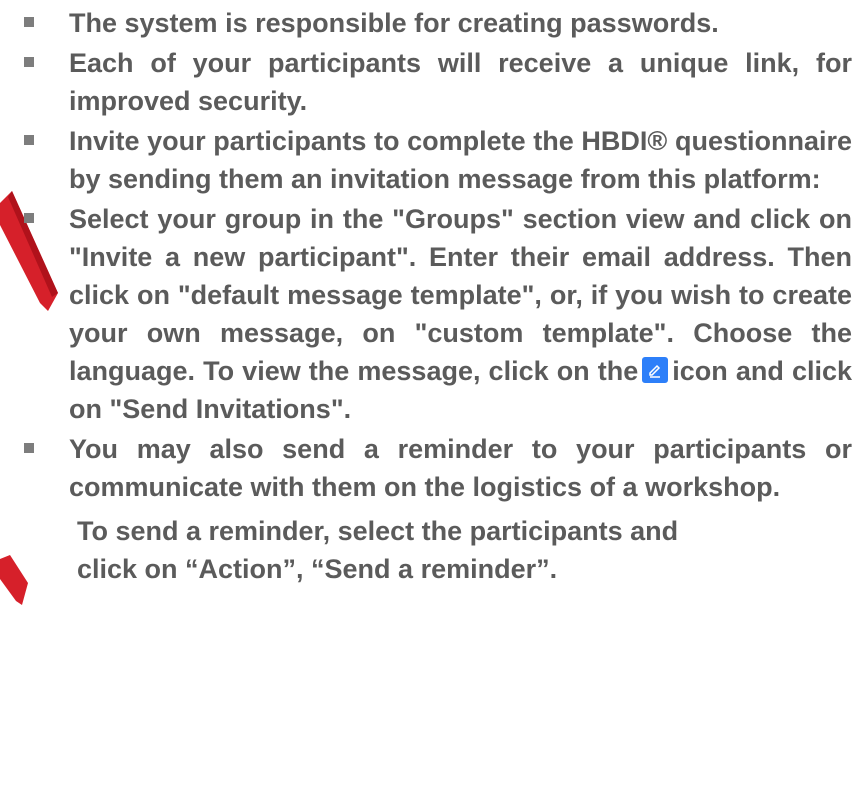 This screenshot has width=858, height=804. Describe the element at coordinates (317, 569) in the screenshot. I see `reminder-line-2: click on “Action”, “Send a reminder”.` at that location.